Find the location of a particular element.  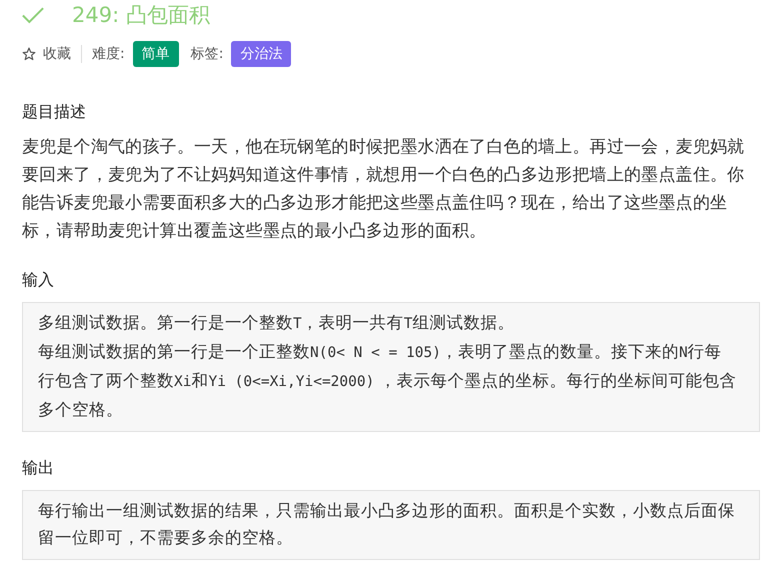

tag-badge: 分治法 is located at coordinates (261, 54).